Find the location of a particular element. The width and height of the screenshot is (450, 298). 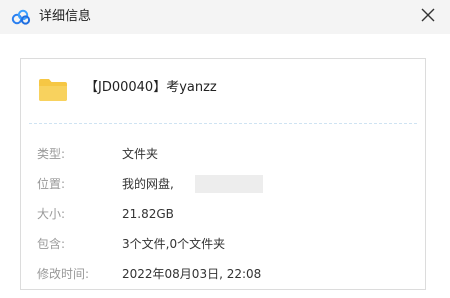

cloud-logo-icon is located at coordinates (21, 17).